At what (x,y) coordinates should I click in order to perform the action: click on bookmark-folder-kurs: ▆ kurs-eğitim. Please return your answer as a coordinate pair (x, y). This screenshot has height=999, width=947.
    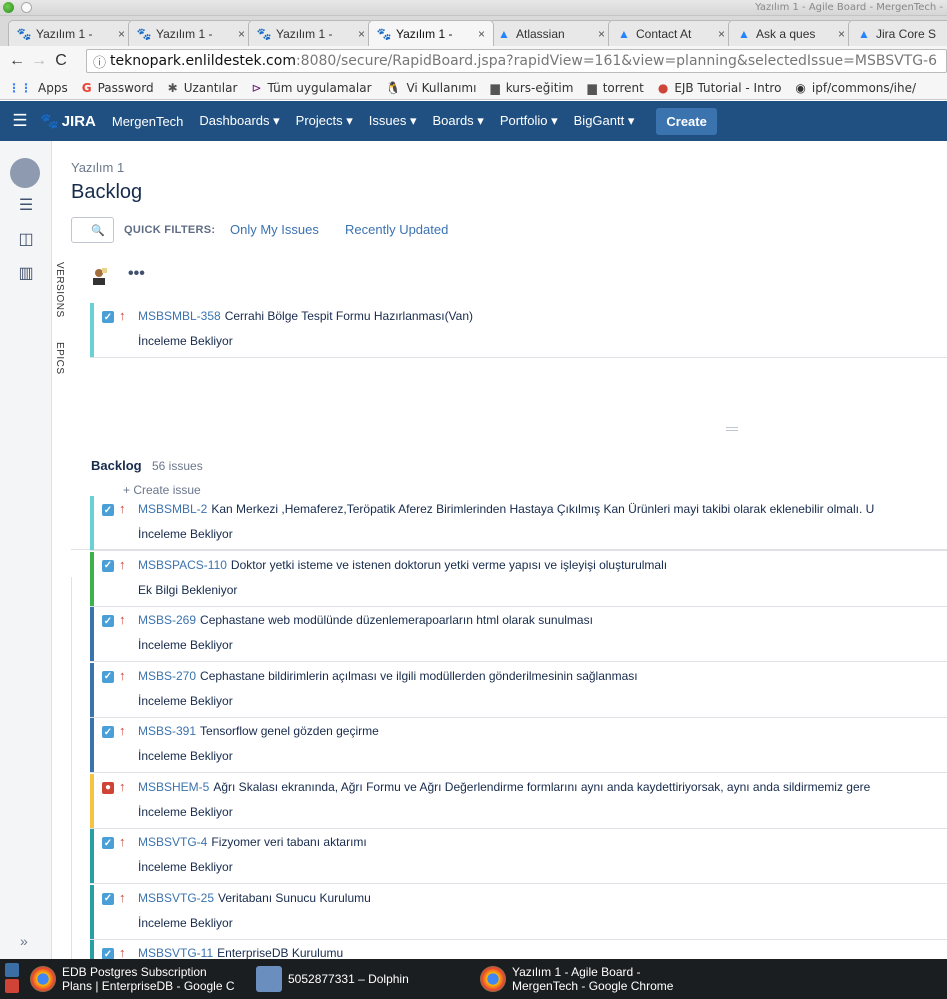
    Looking at the image, I should click on (531, 88).